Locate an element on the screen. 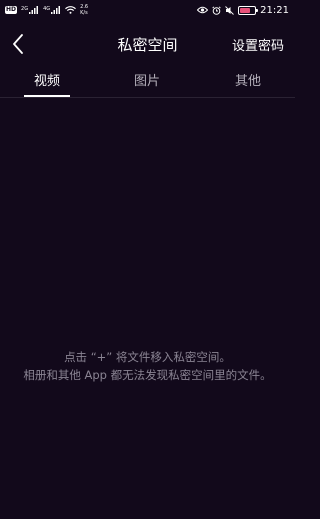  network-speed: 2.6 K/s is located at coordinates (84, 10).